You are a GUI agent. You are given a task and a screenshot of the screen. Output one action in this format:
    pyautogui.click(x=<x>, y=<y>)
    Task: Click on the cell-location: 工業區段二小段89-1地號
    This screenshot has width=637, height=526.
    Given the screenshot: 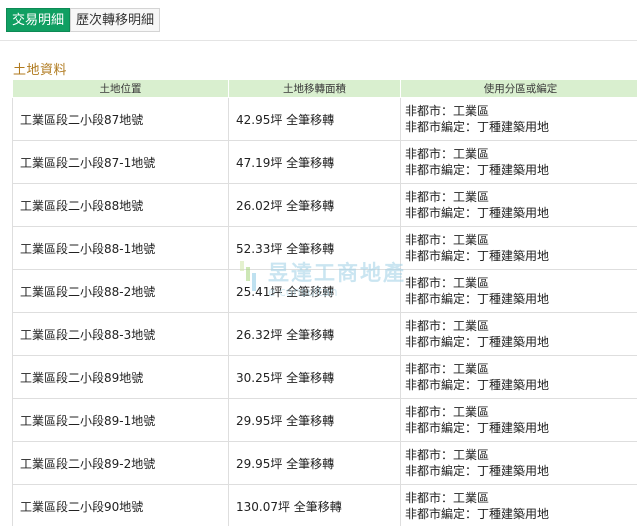 What is the action you would take?
    pyautogui.click(x=120, y=420)
    